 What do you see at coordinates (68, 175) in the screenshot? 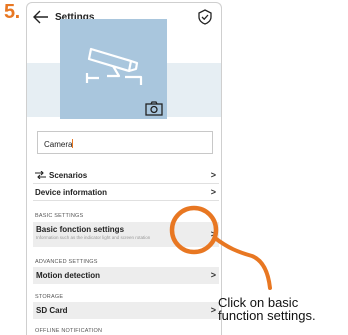
I see `scenarios-label: Scenarios` at bounding box center [68, 175].